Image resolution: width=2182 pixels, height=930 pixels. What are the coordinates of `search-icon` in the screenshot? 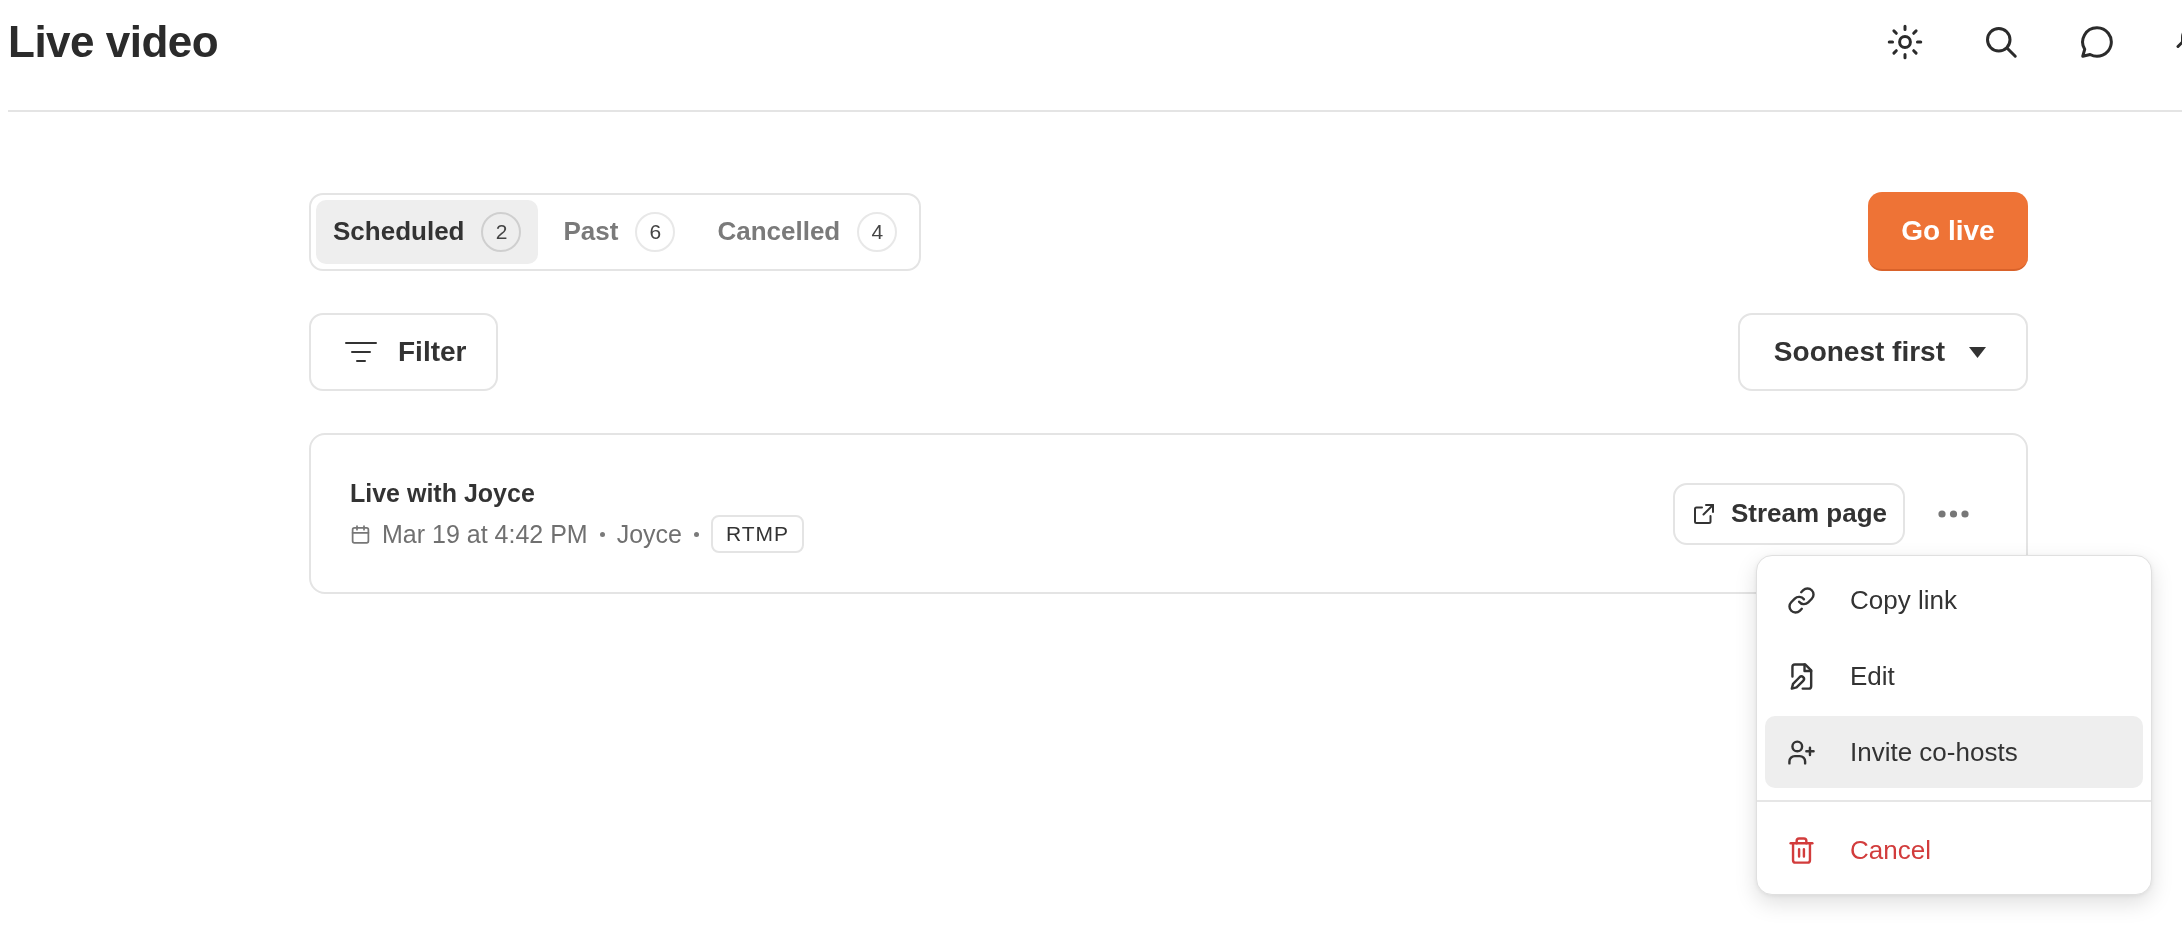 It's located at (2001, 42).